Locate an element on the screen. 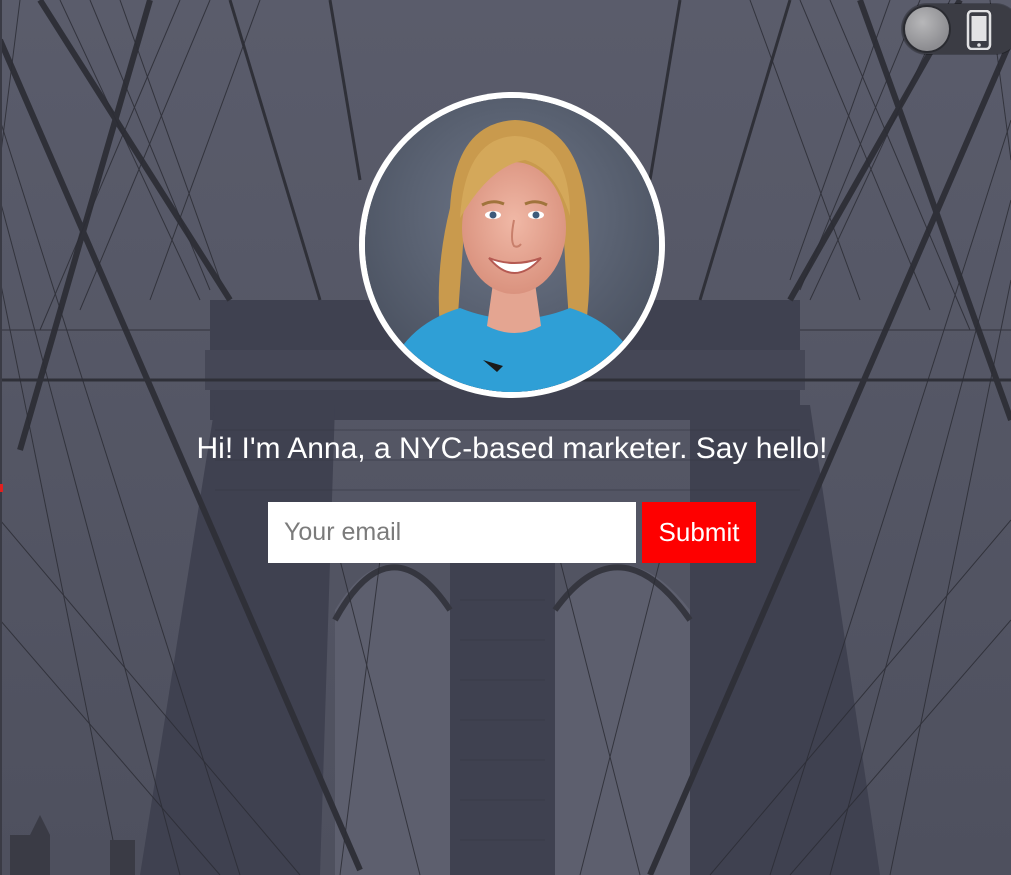 The width and height of the screenshot is (1011, 875). avatar-photo is located at coordinates (512, 245).